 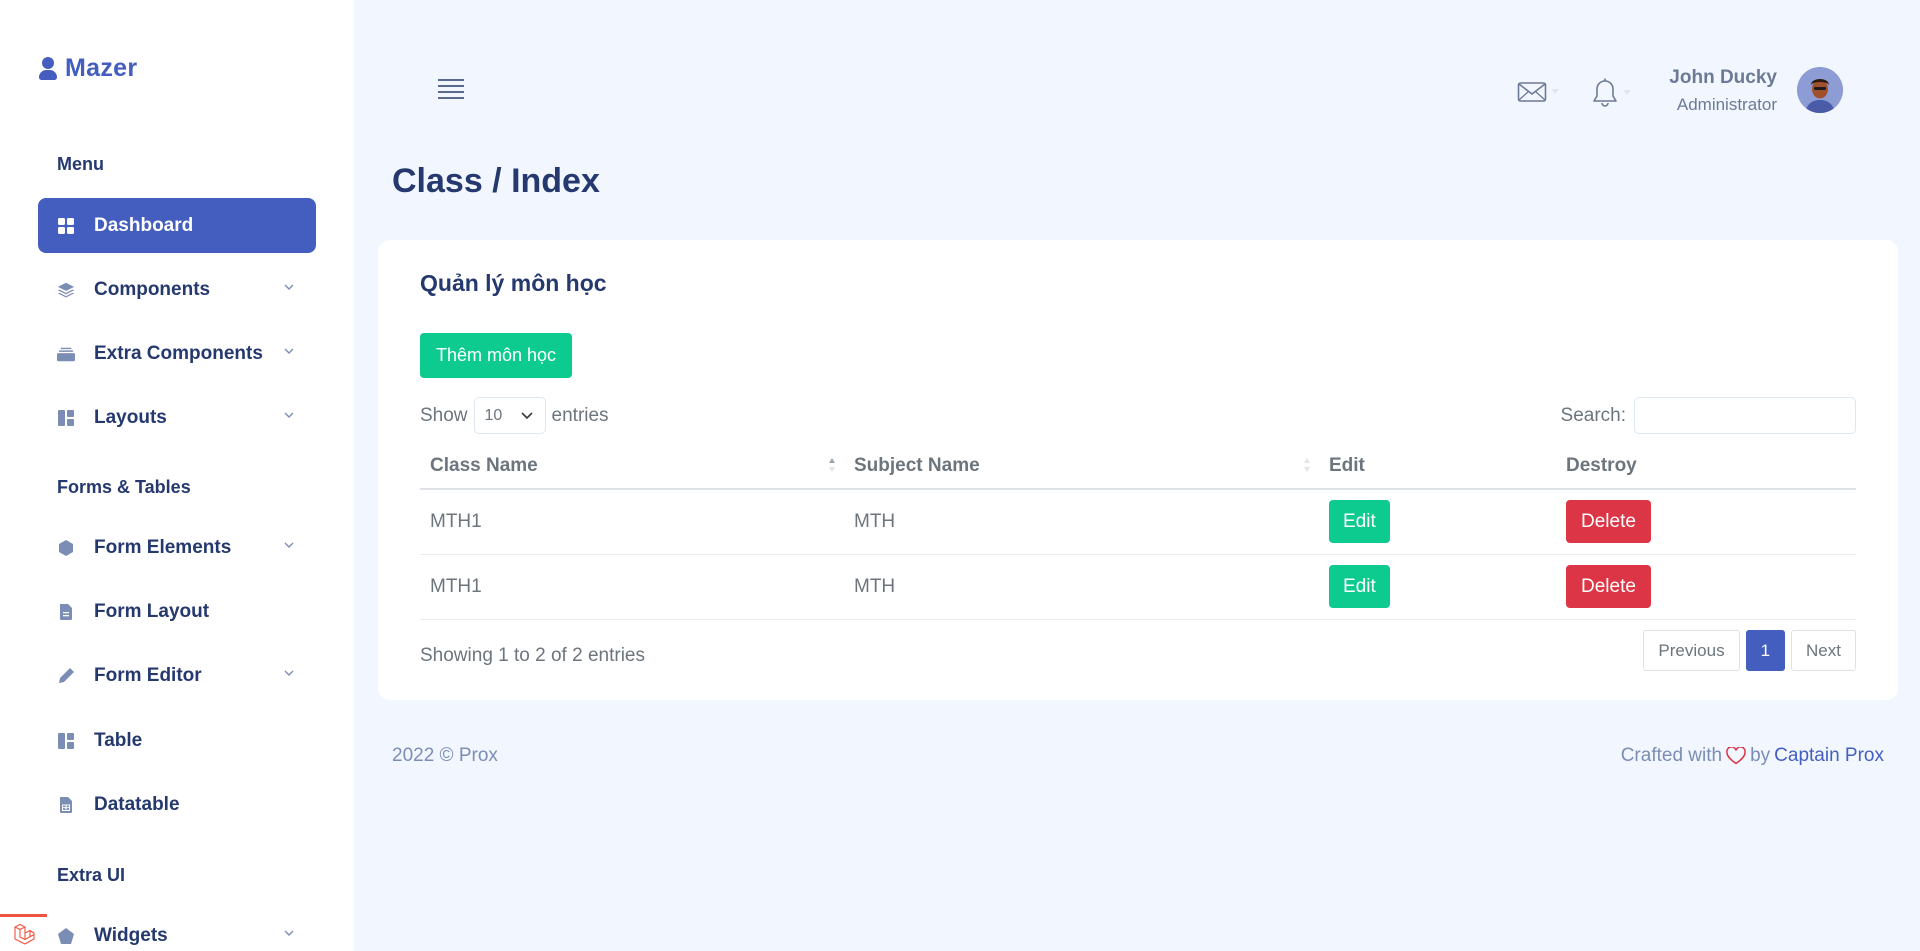 What do you see at coordinates (1081, 466) in the screenshot?
I see `column-header-subject-name: Subject Name` at bounding box center [1081, 466].